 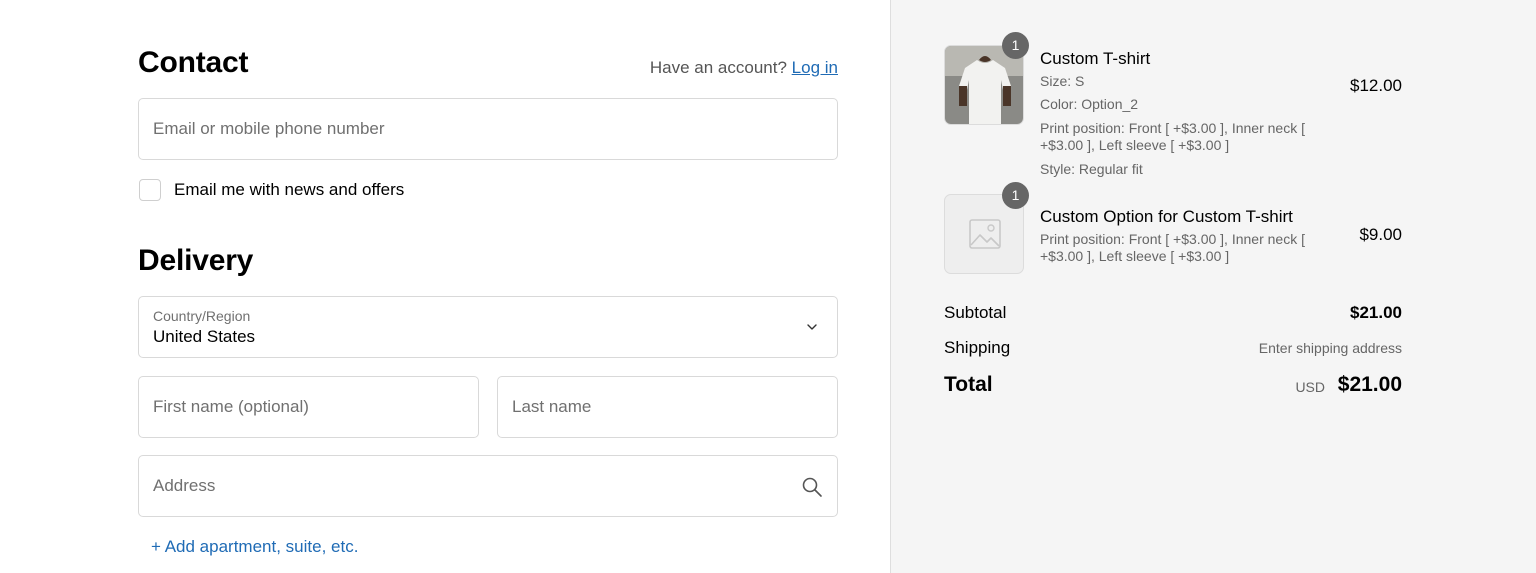 What do you see at coordinates (231, 406) in the screenshot?
I see `first-name-placeholder: First name (optional)` at bounding box center [231, 406].